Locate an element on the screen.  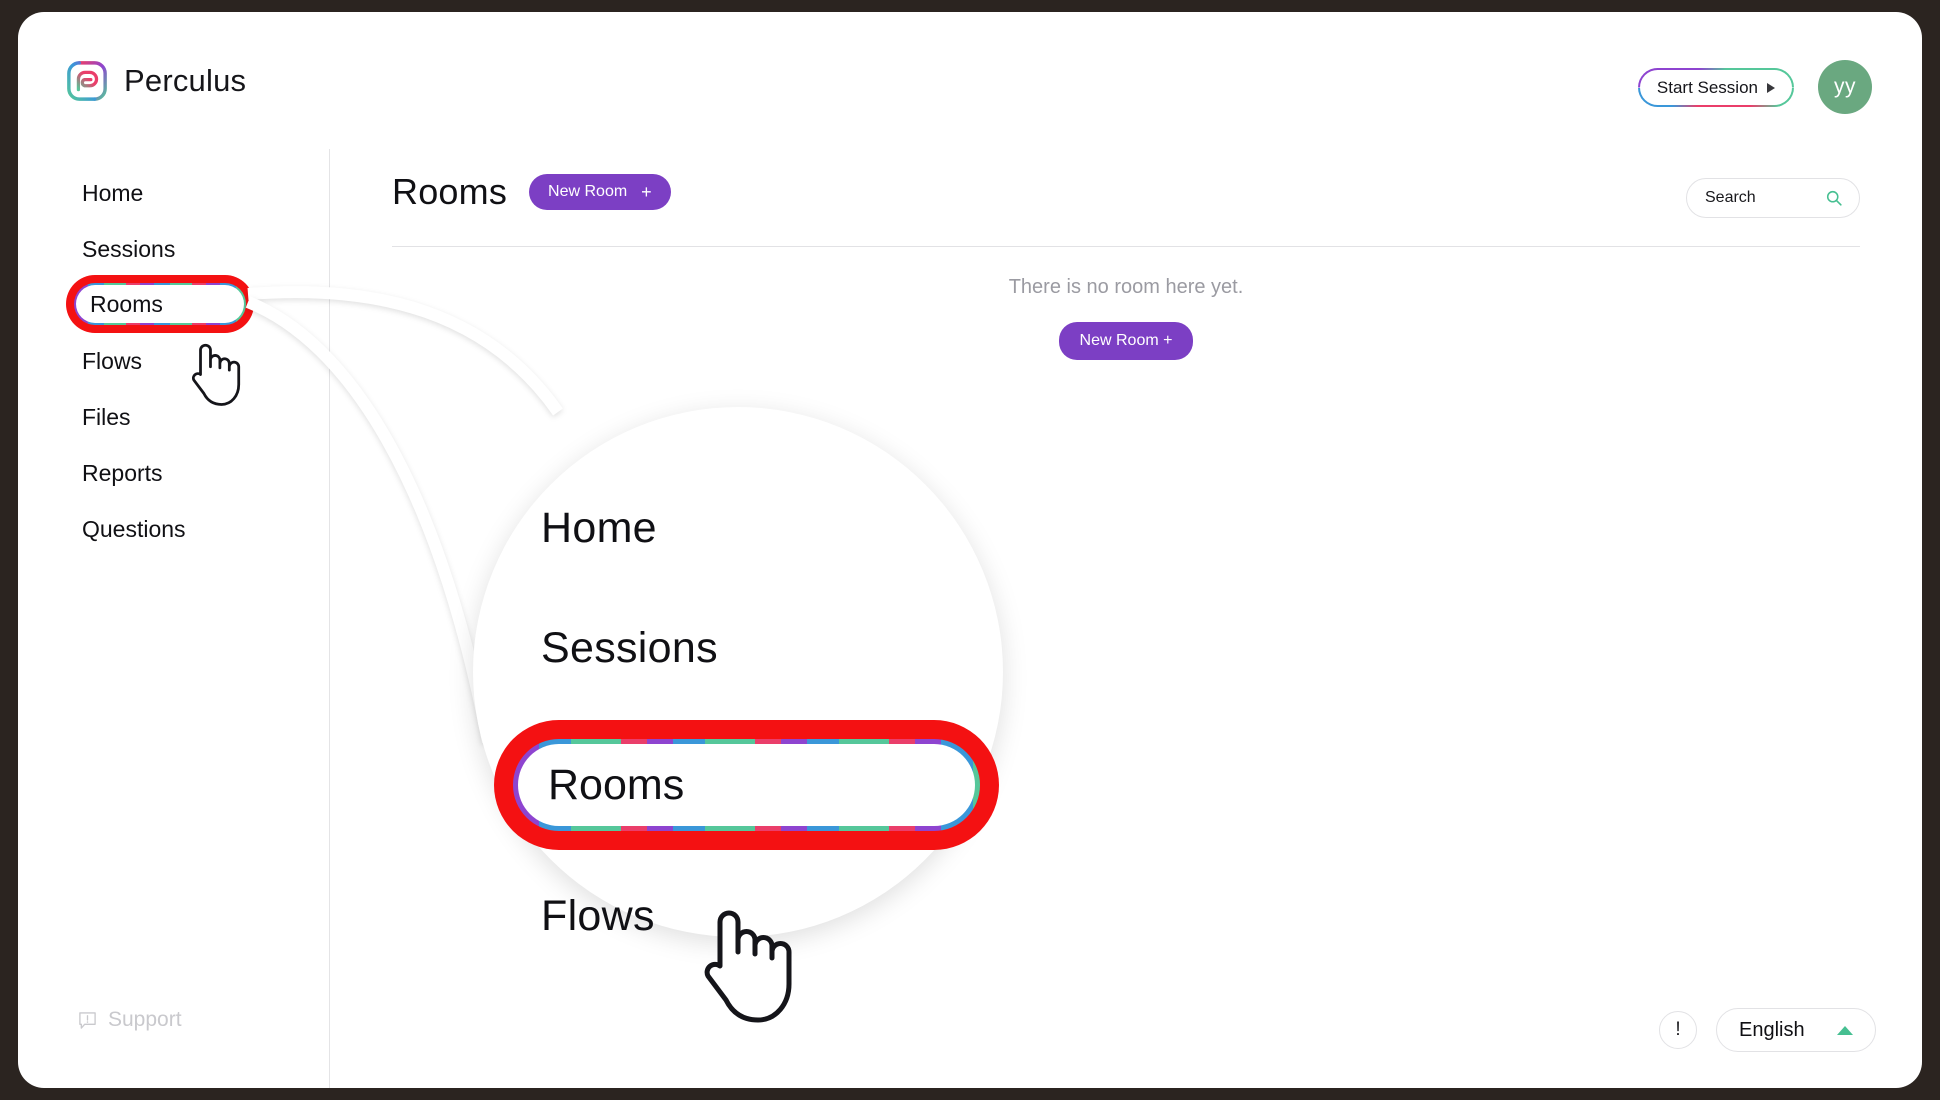
new-room-button-header: New Room + is located at coordinates (600, 192).